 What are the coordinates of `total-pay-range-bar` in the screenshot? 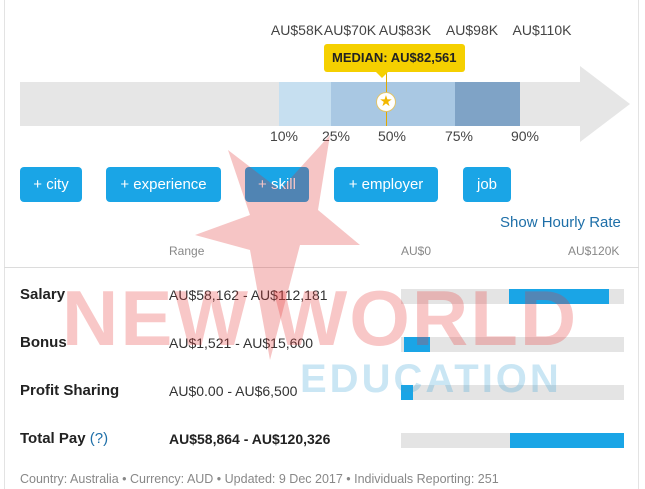 It's located at (512, 440).